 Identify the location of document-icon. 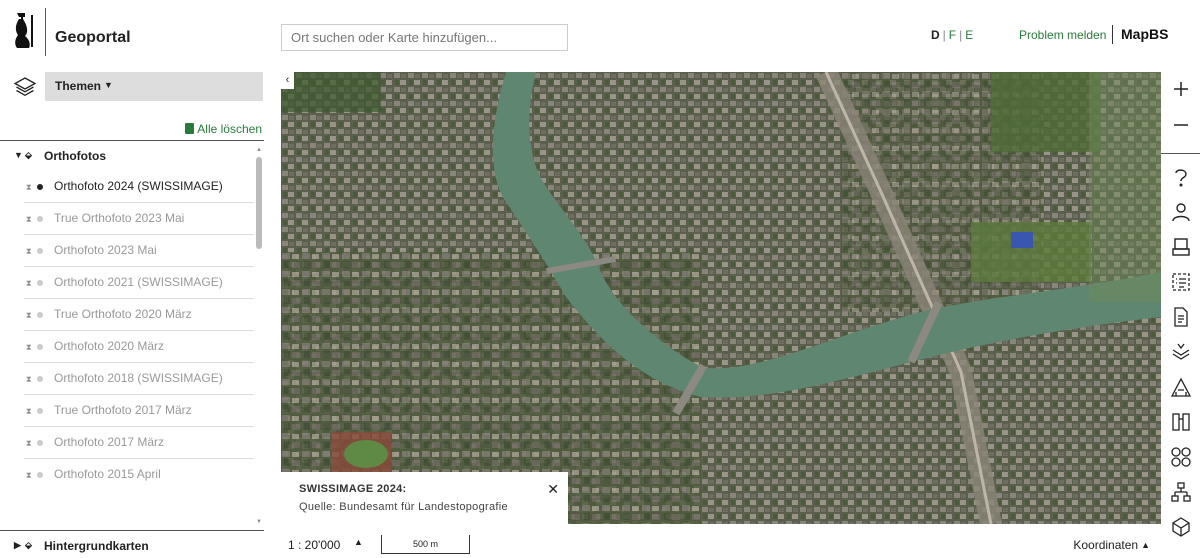
(1181, 317).